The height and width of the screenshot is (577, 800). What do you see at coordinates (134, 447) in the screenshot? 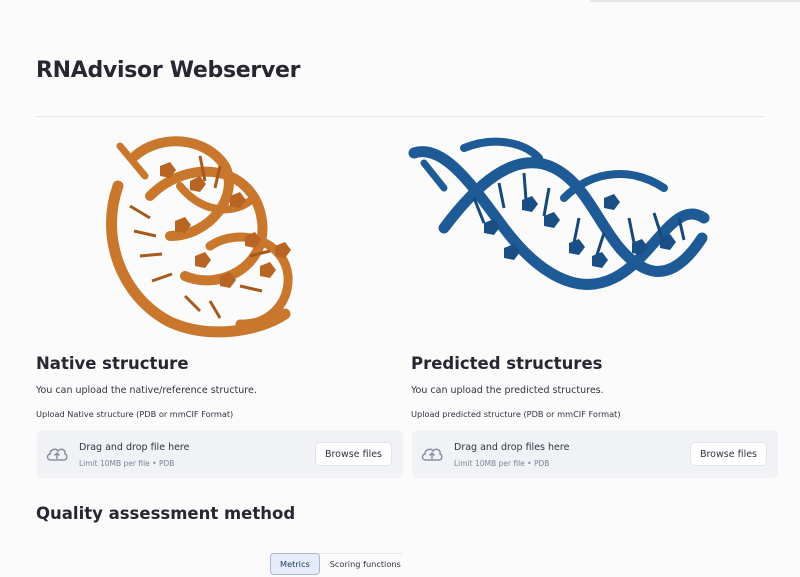
I see `native-drop-text: Drag and drop file here` at bounding box center [134, 447].